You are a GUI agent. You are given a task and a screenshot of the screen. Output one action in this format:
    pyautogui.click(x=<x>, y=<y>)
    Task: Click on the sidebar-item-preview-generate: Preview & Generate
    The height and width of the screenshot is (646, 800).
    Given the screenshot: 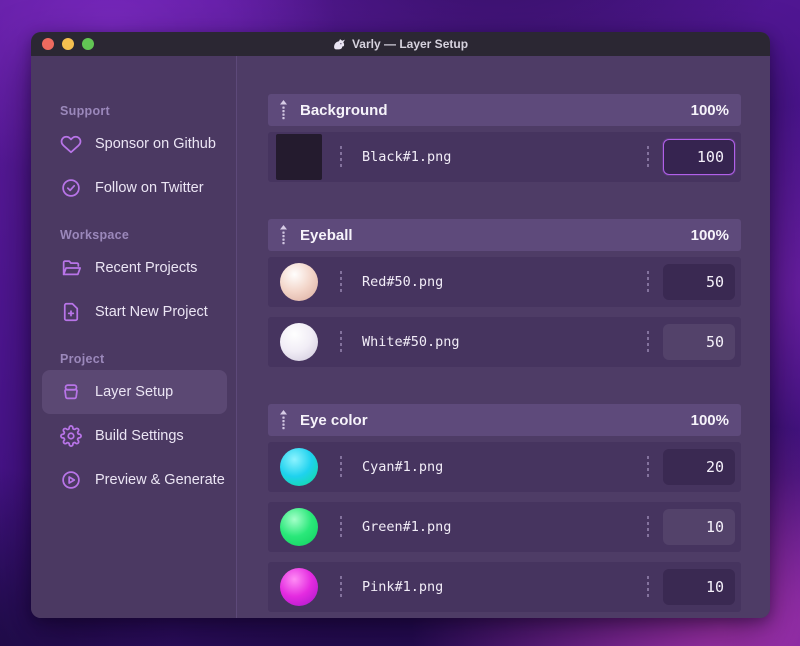 What is the action you would take?
    pyautogui.click(x=134, y=480)
    